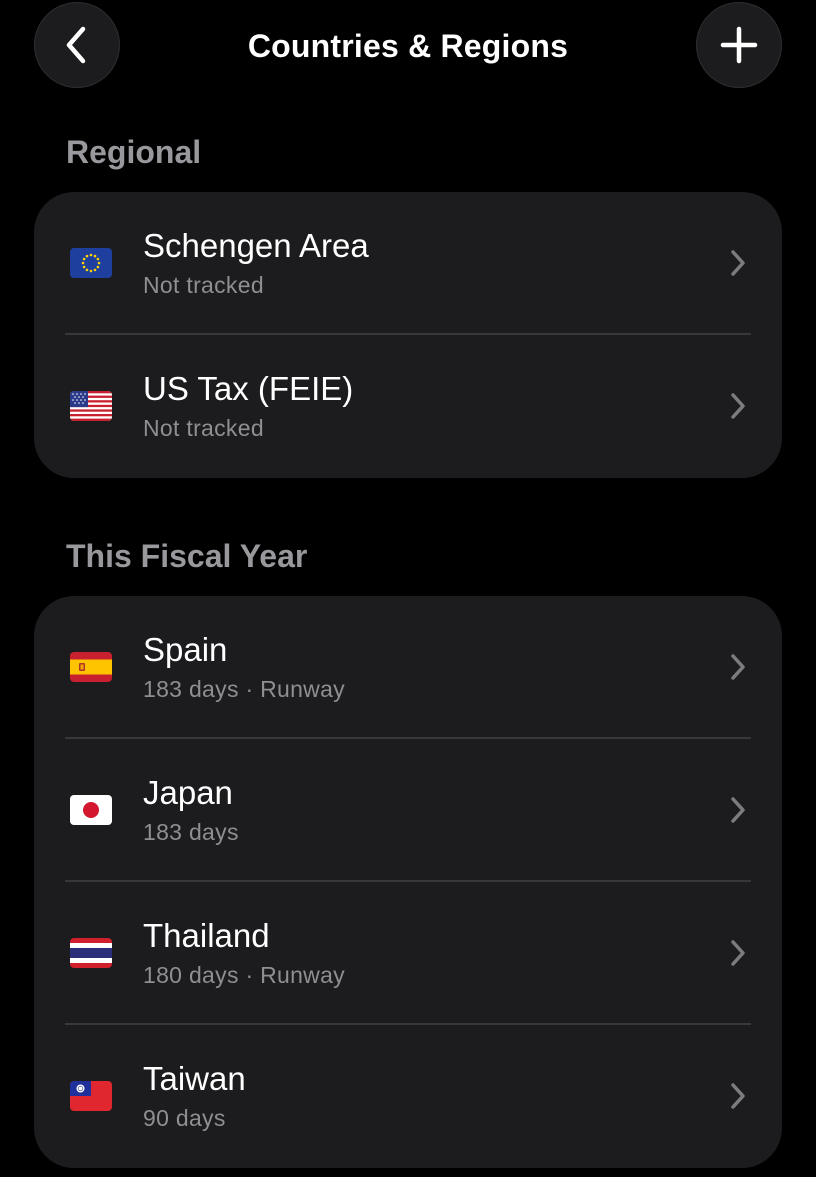 The image size is (816, 1177). I want to click on item-detail: 183 days · Runway, so click(244, 689).